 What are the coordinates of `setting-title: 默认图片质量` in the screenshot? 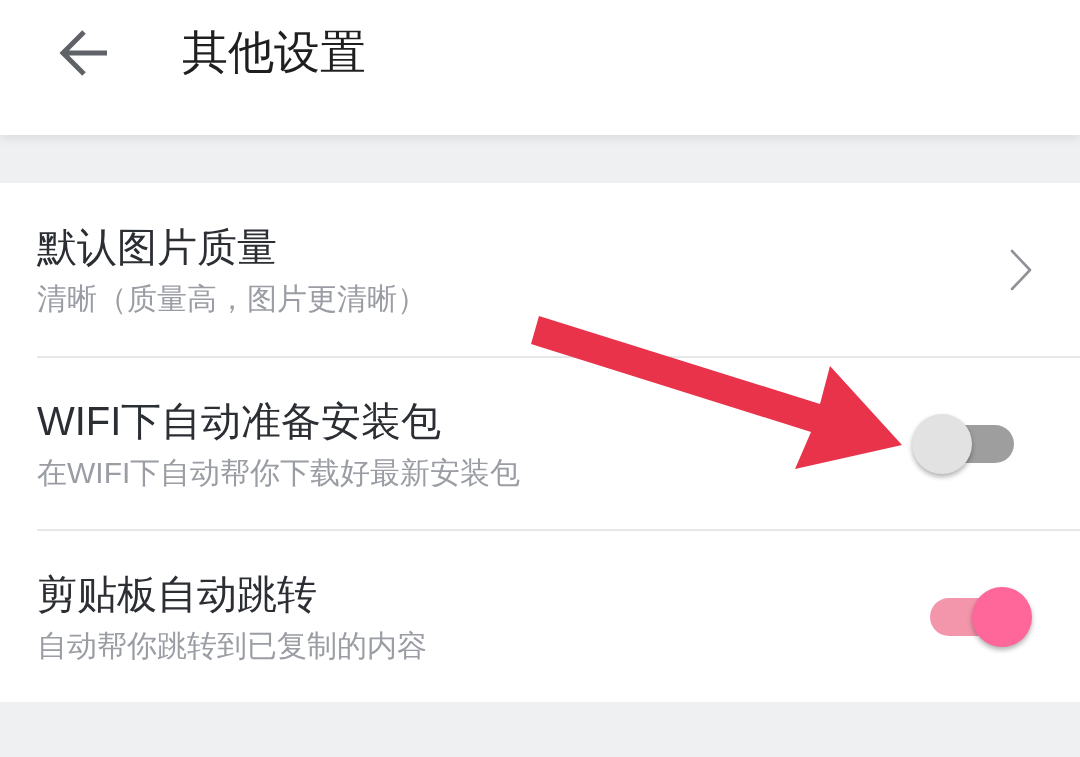 It's located at (157, 247).